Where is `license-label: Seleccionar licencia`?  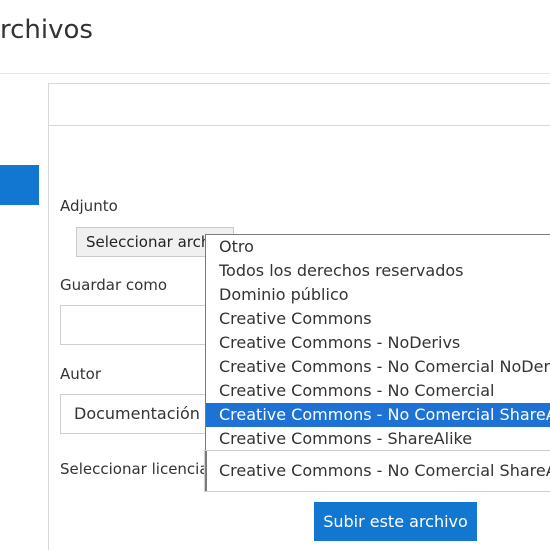 license-label: Seleccionar licencia is located at coordinates (134, 469).